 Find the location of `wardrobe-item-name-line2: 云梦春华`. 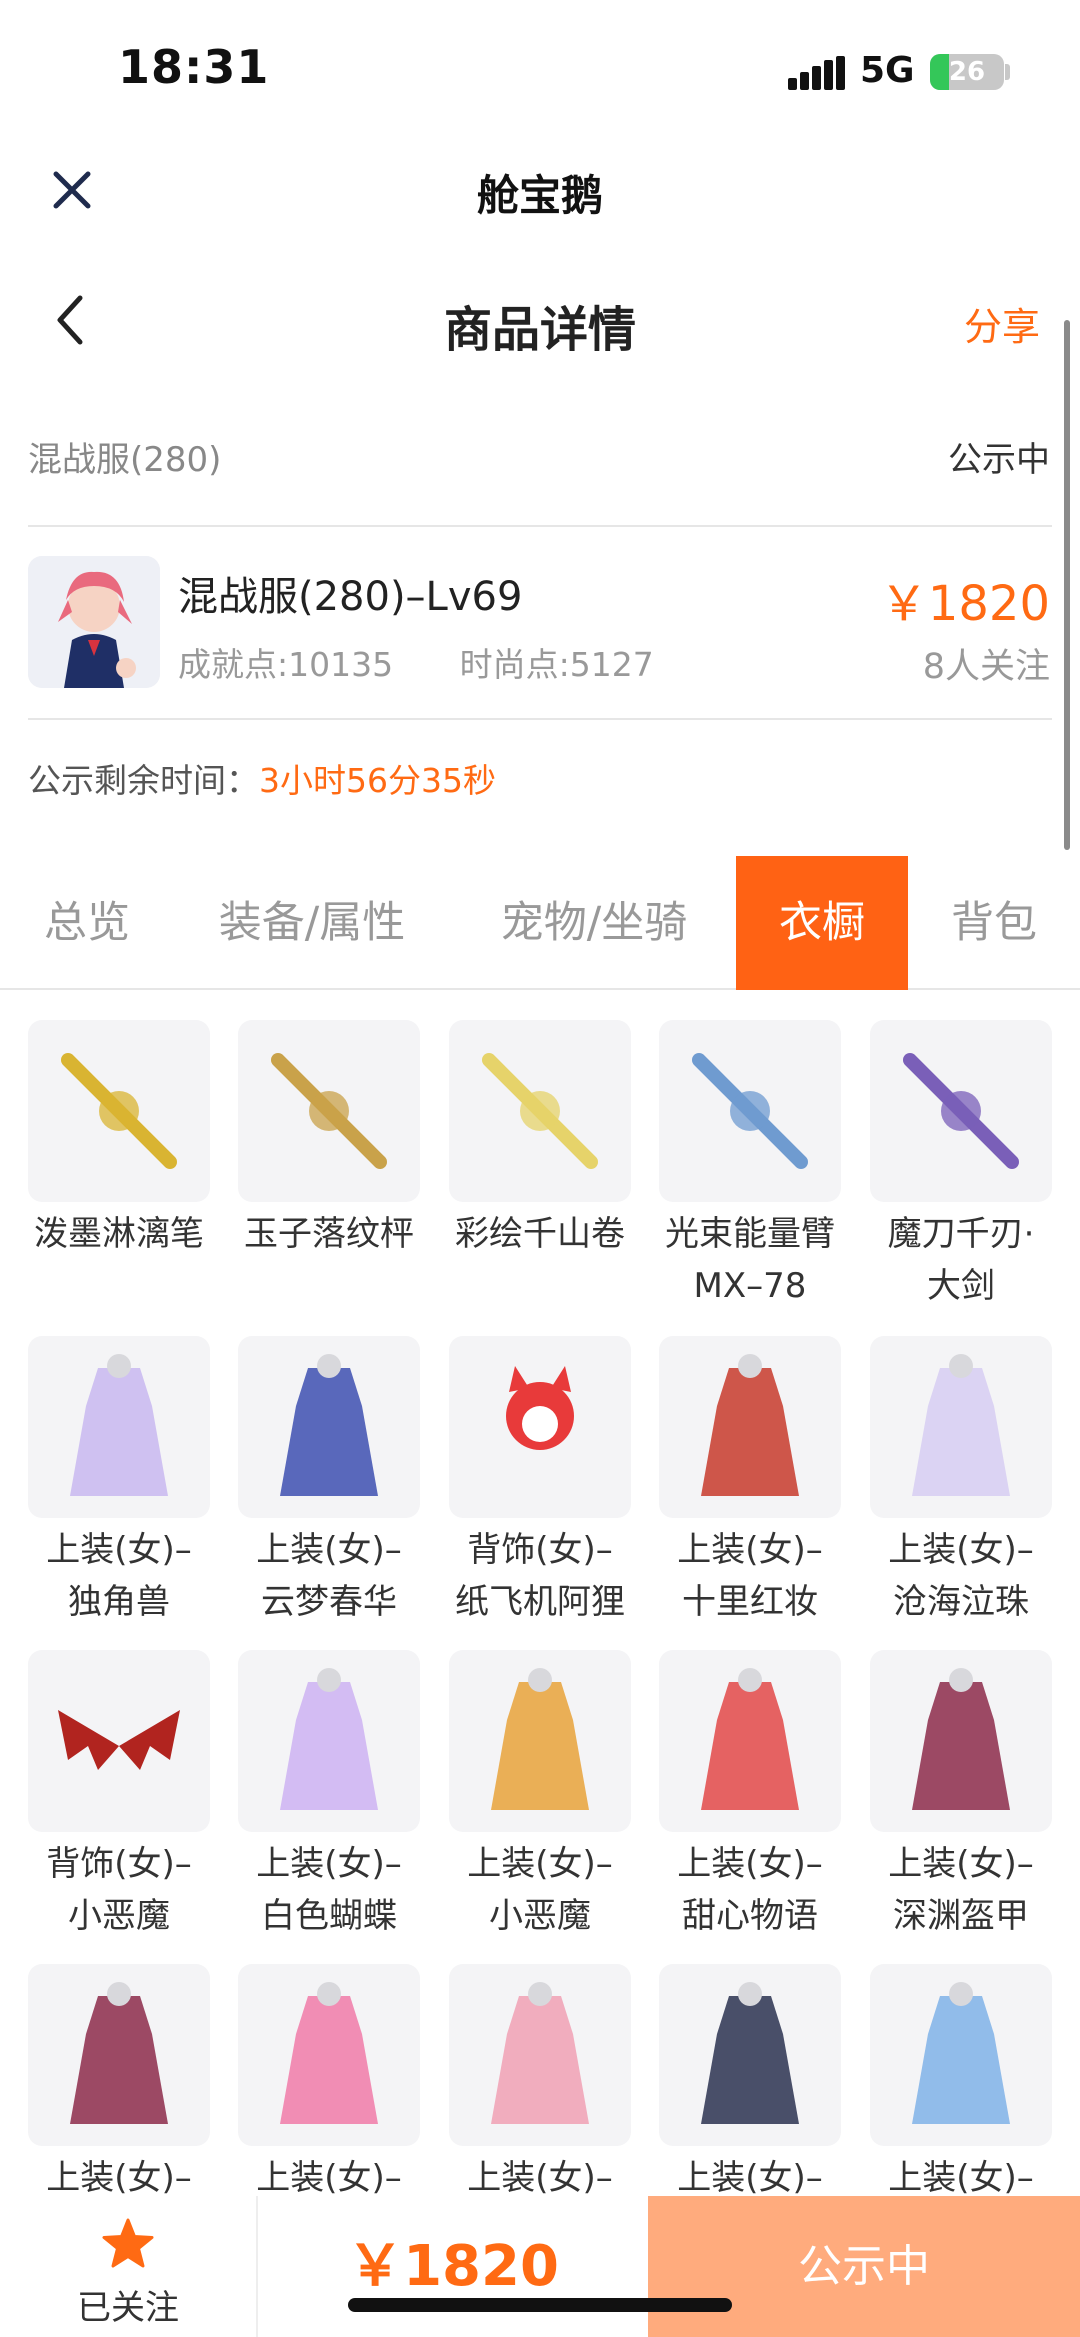

wardrobe-item-name-line2: 云梦春华 is located at coordinates (329, 1602).